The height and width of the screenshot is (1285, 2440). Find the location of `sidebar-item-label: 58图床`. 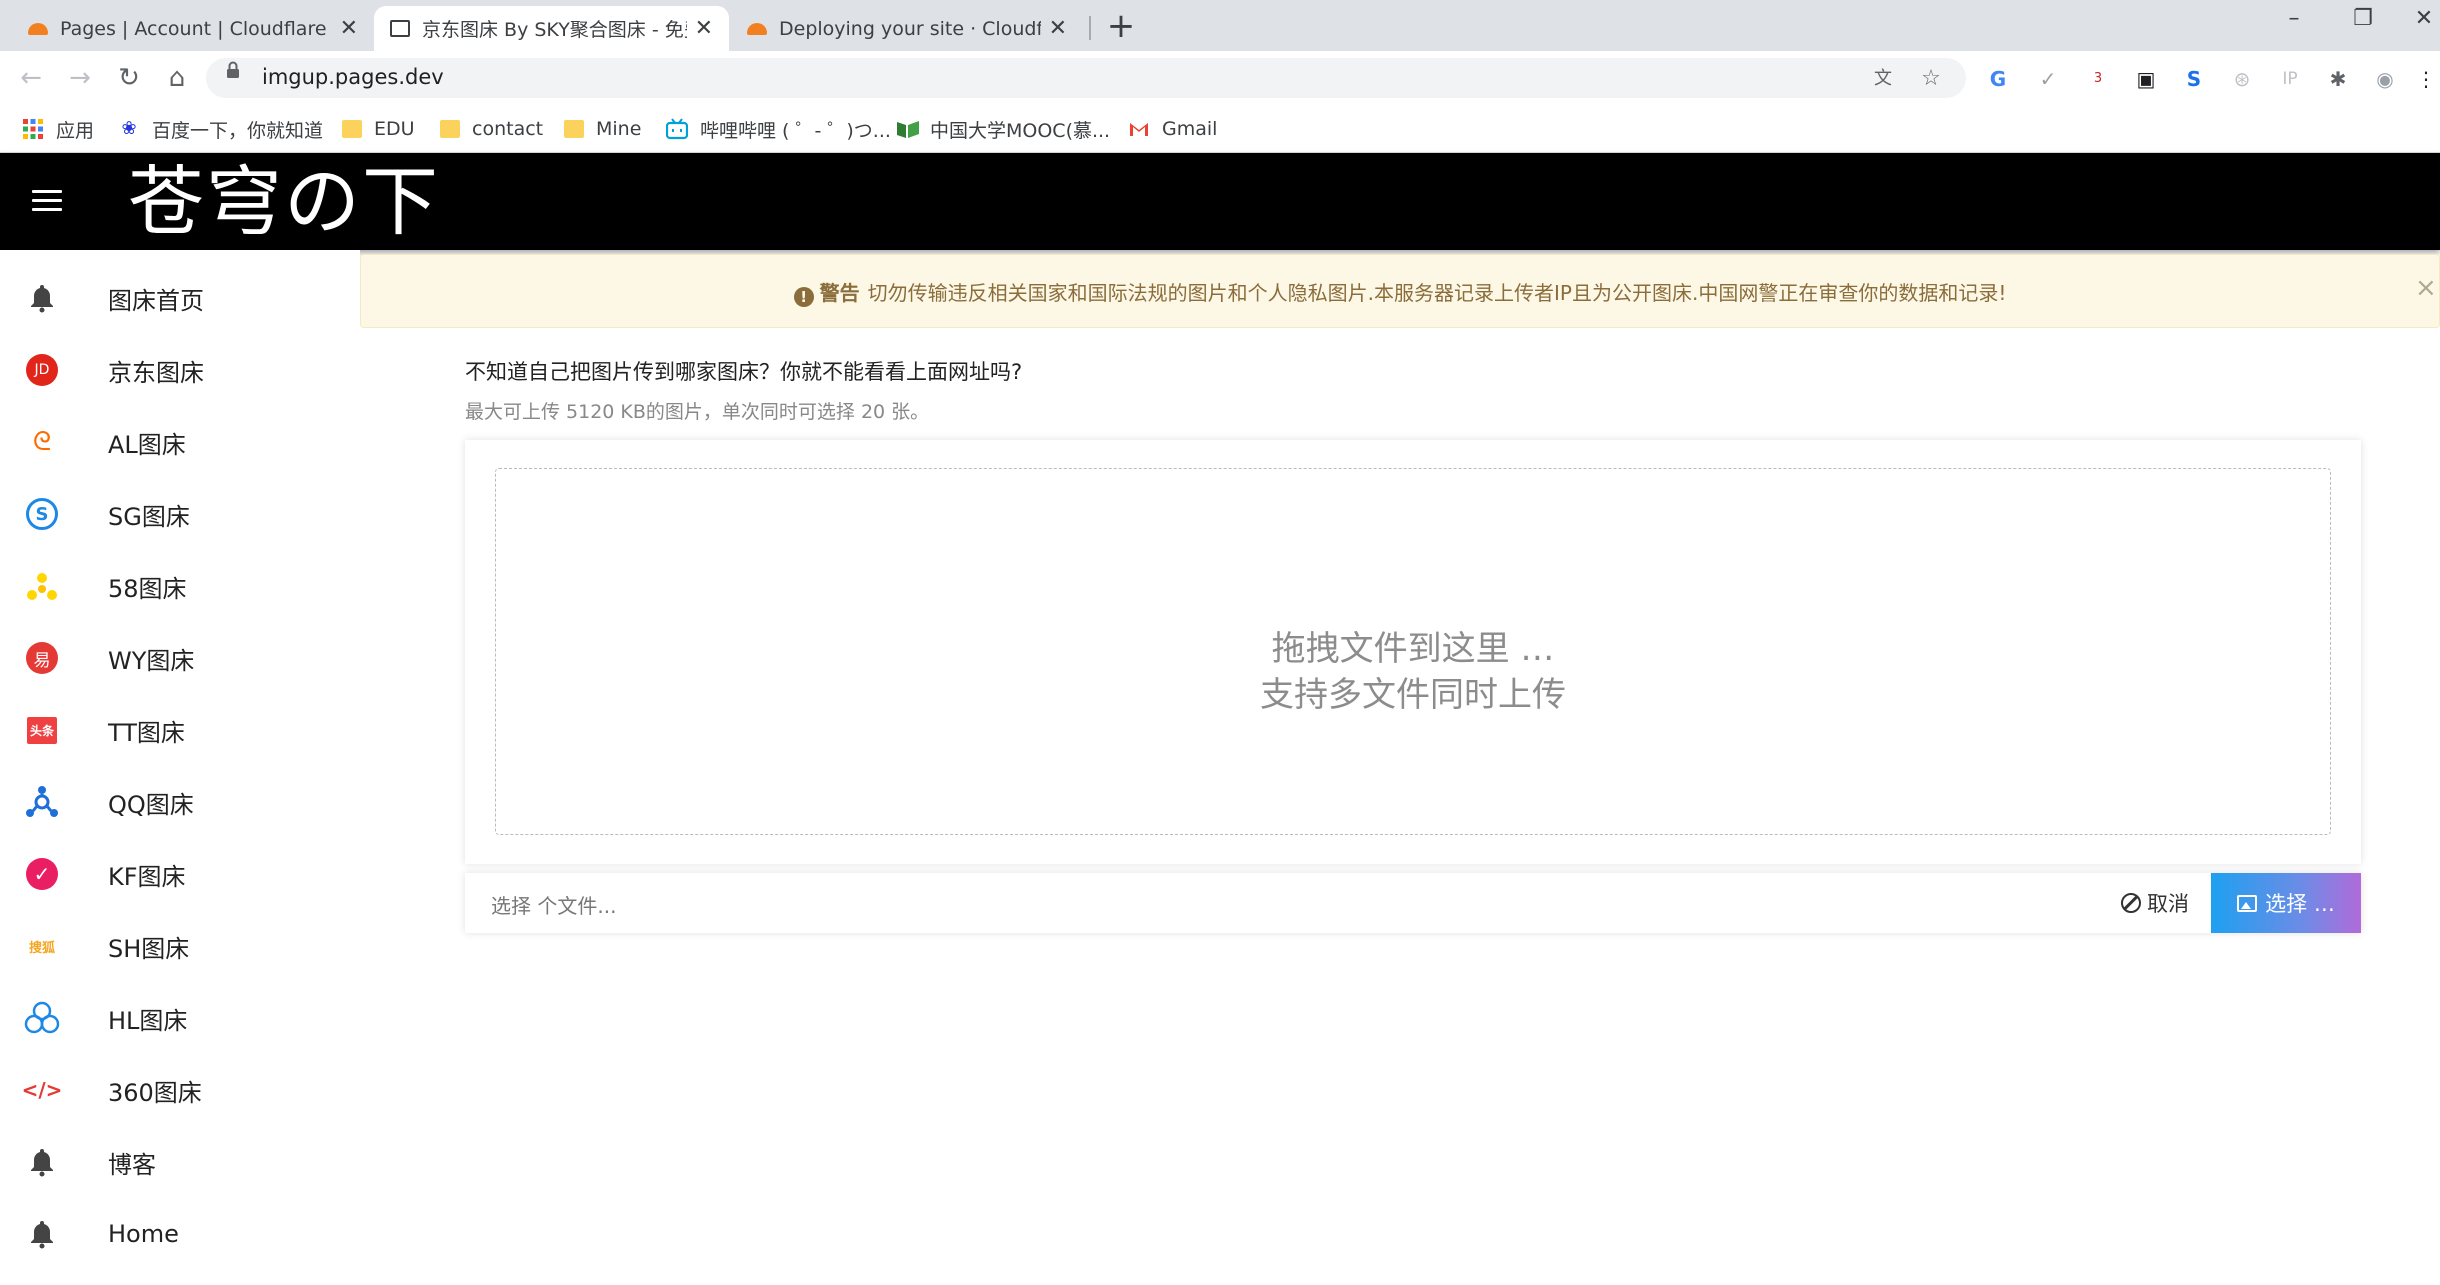

sidebar-item-label: 58图床 is located at coordinates (147, 588).